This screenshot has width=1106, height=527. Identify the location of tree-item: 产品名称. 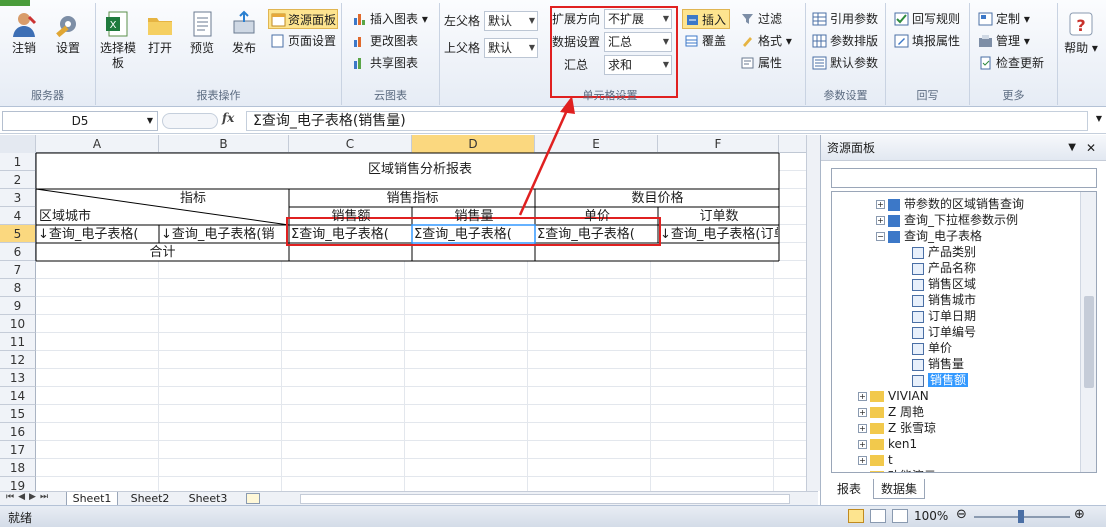
(944, 268).